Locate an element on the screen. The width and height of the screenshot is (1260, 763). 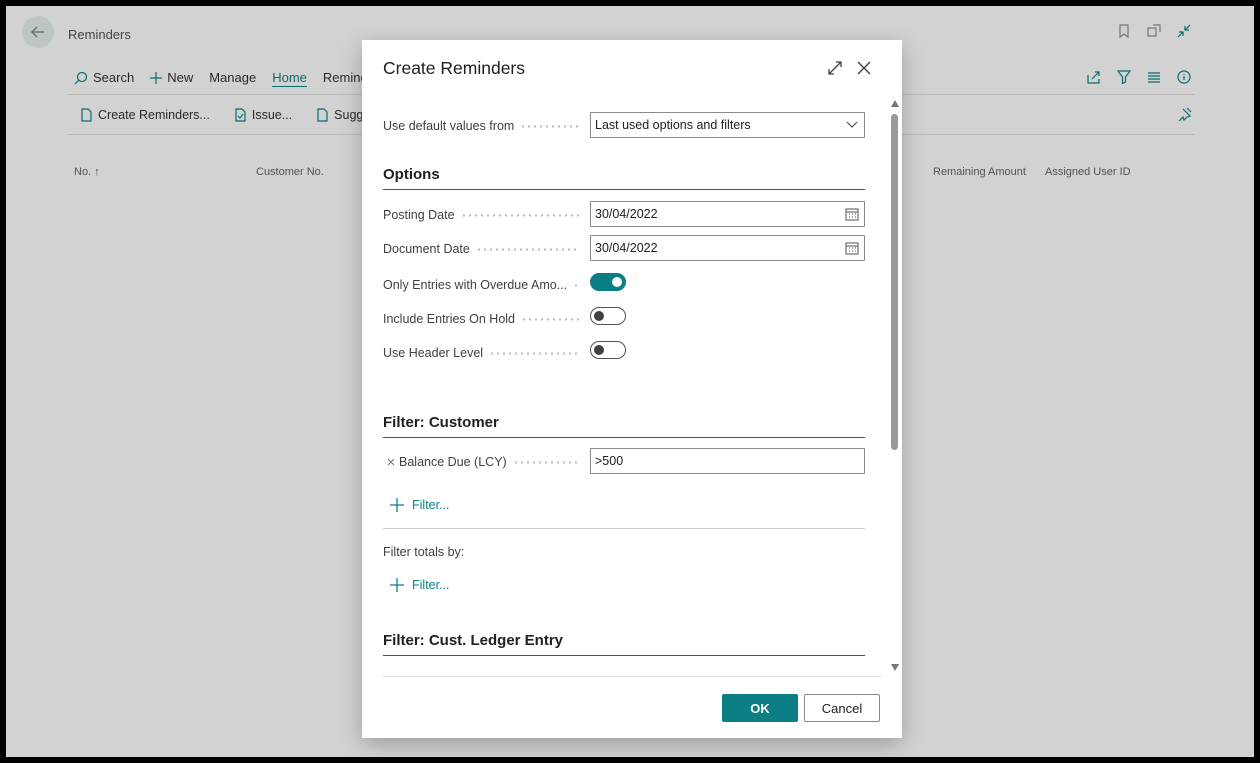
on-hold-toggle-row: Include Entries On Hold is located at coordinates (624, 318).